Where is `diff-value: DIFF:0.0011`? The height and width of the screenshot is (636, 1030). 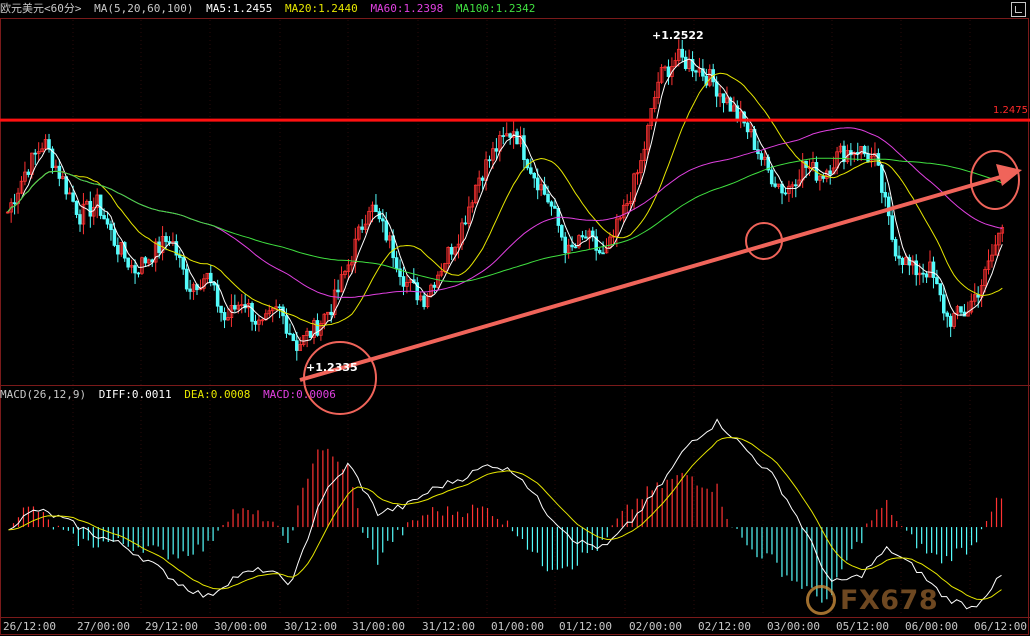 diff-value: DIFF:0.0011 is located at coordinates (135, 394).